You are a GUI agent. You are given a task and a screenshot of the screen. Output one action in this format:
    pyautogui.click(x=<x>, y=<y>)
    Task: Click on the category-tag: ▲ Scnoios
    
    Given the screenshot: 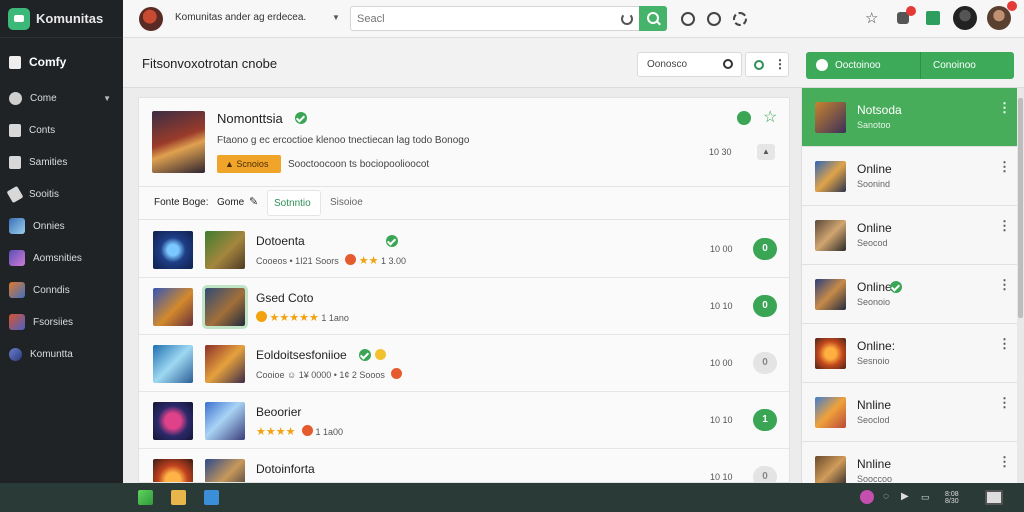 What is the action you would take?
    pyautogui.click(x=249, y=164)
    